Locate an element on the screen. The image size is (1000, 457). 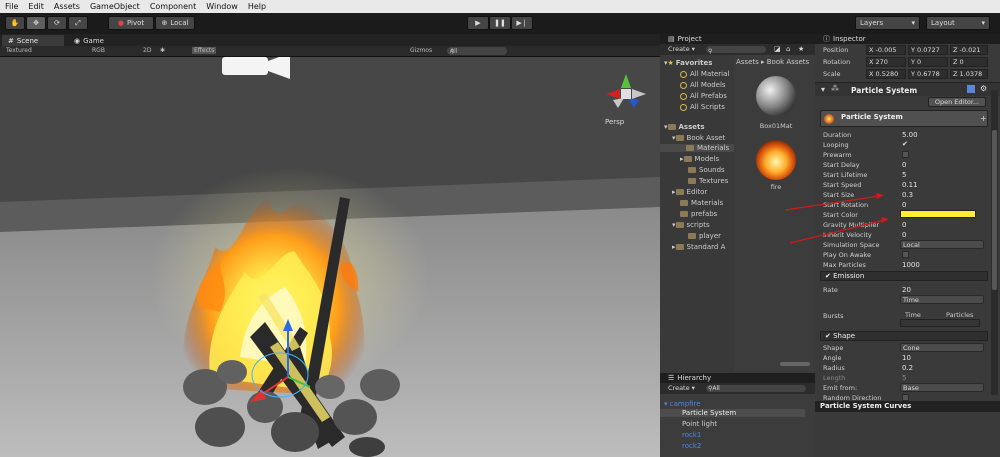
prewarm-checkbox is located at coordinates (905, 154).